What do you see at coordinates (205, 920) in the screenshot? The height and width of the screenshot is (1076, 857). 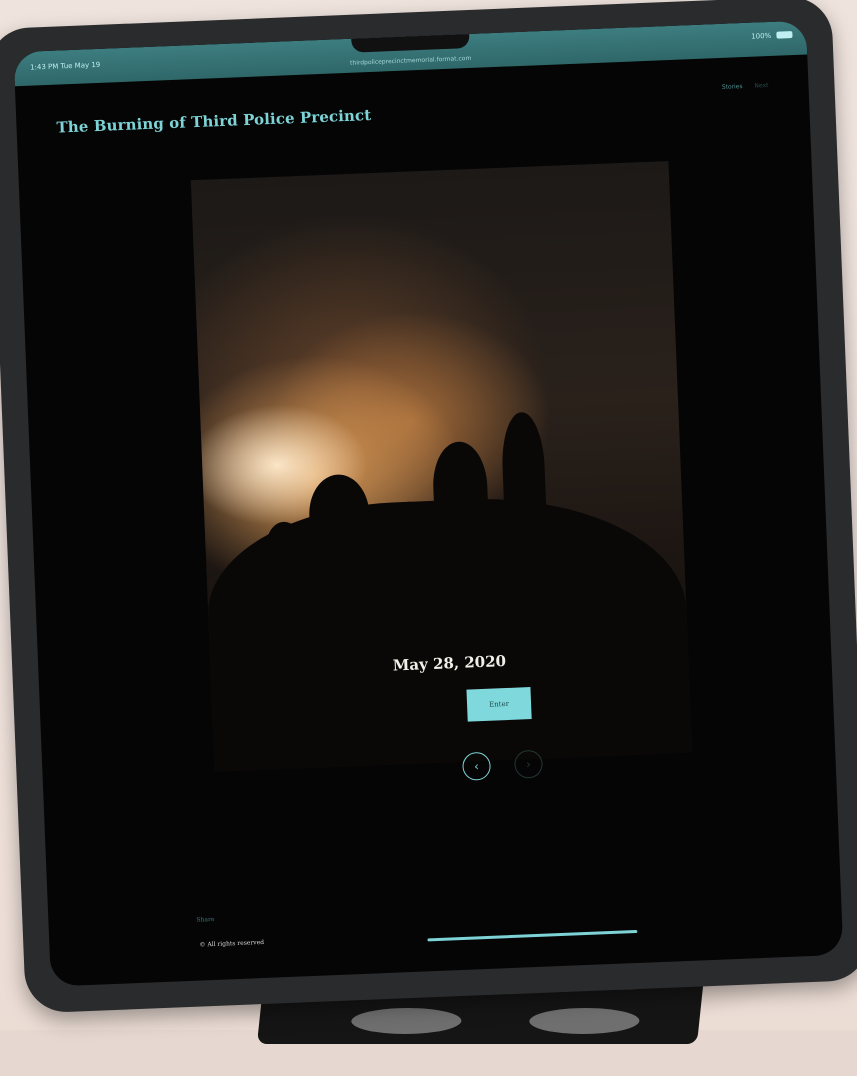 I see `share-link: Share` at bounding box center [205, 920].